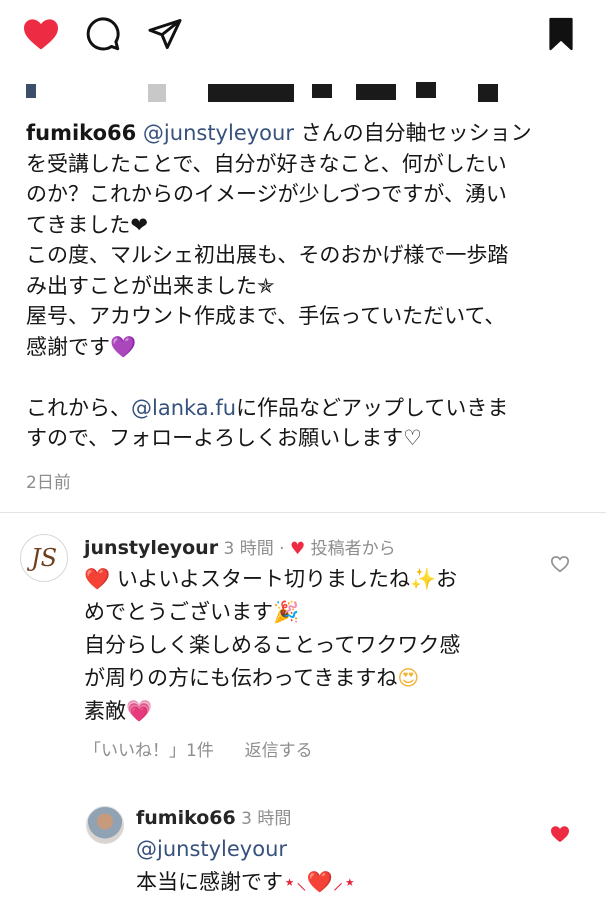  What do you see at coordinates (186, 818) in the screenshot?
I see `comment-username: fumiko66` at bounding box center [186, 818].